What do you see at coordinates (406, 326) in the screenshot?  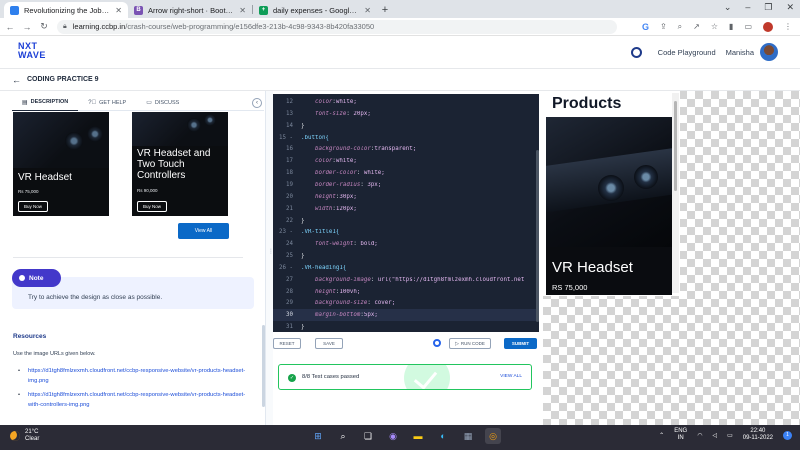 I see `code-line: 31}` at bounding box center [406, 326].